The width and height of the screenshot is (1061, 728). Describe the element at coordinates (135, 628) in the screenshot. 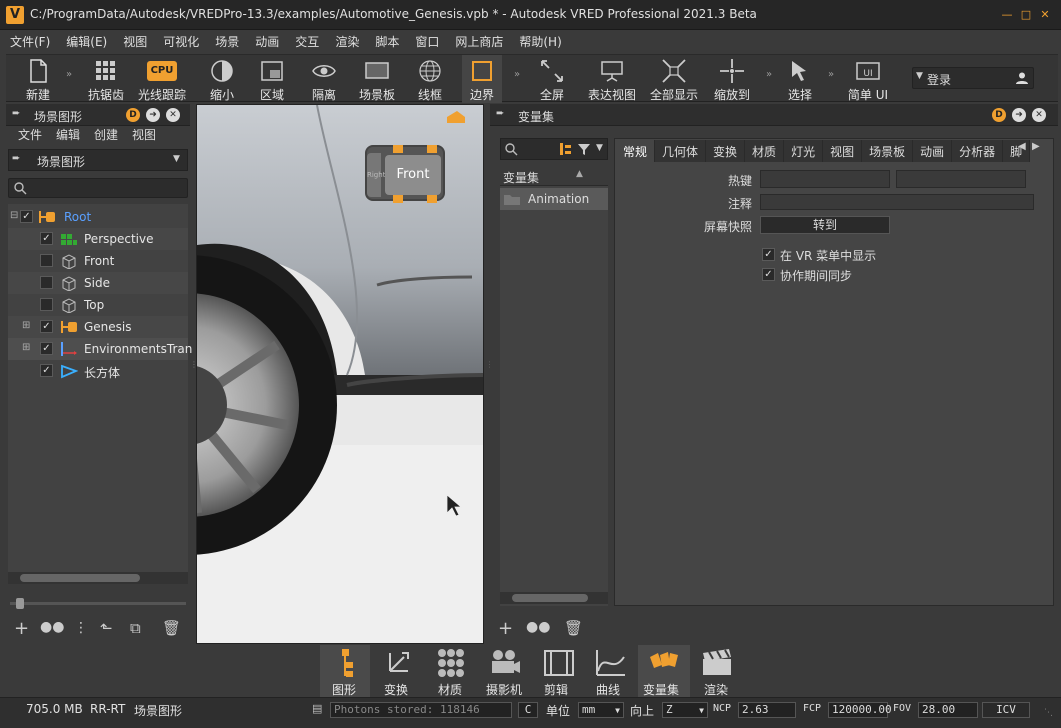

I see `clone-icon: ⧉` at that location.